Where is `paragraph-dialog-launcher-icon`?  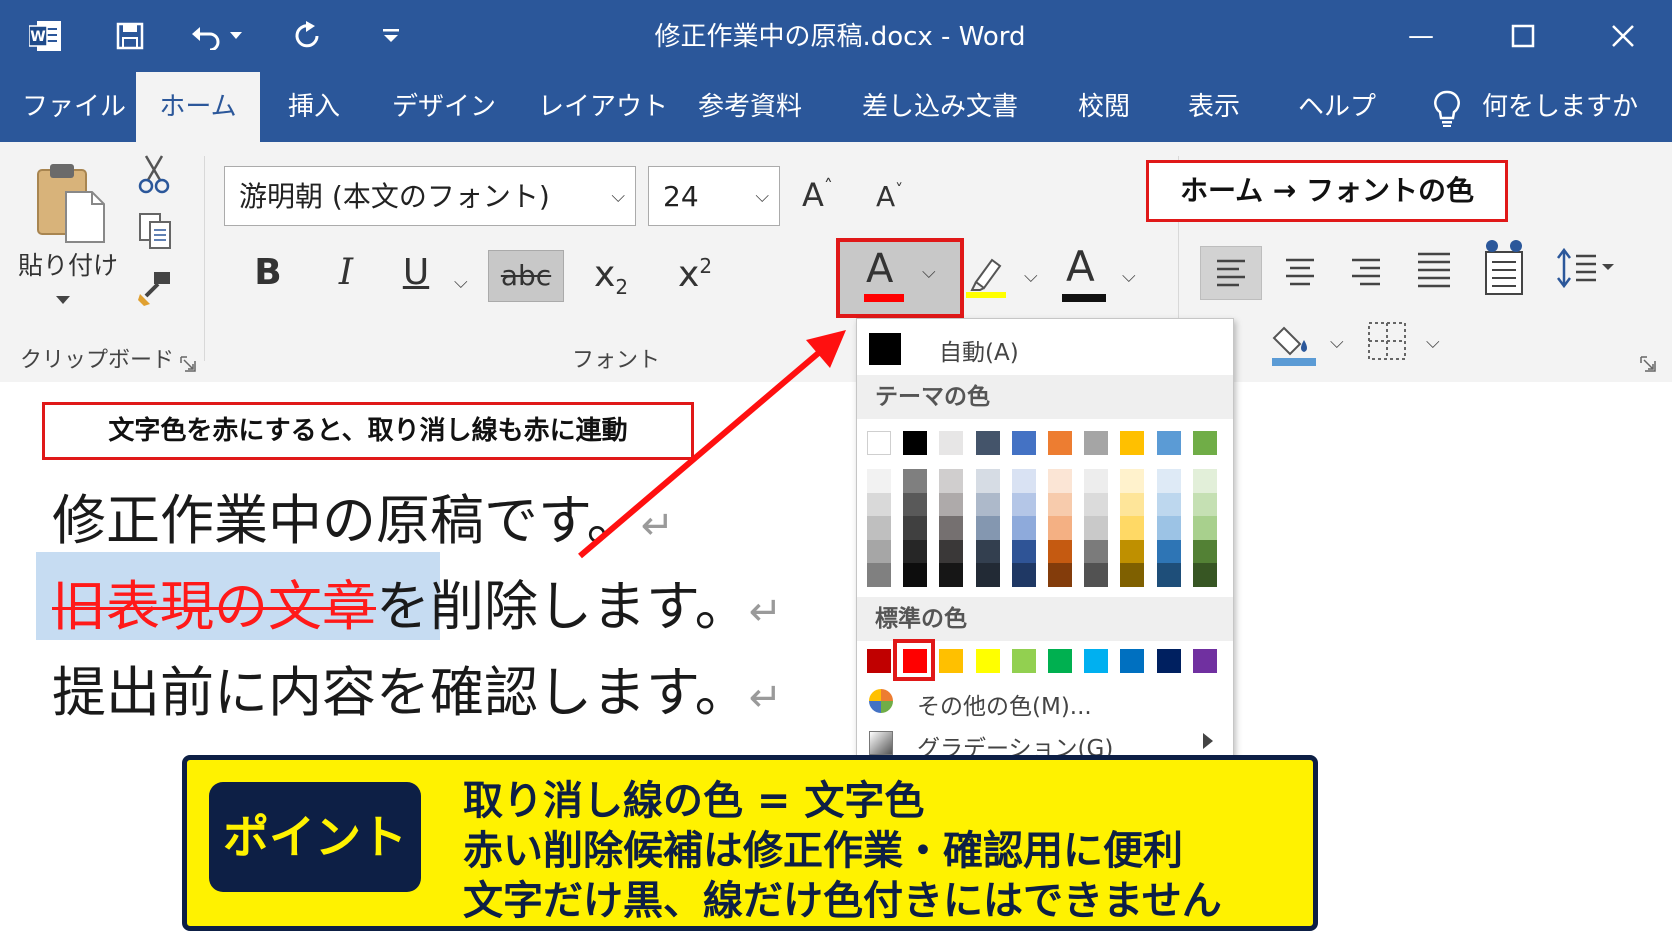 paragraph-dialog-launcher-icon is located at coordinates (1648, 366).